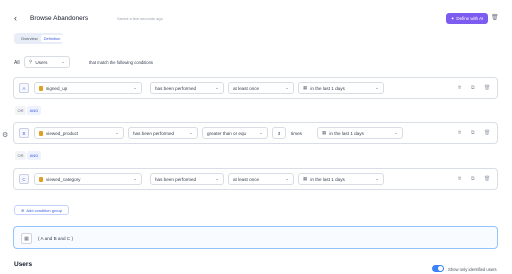  Describe the element at coordinates (24, 179) in the screenshot. I see `condition-letter: C` at that location.